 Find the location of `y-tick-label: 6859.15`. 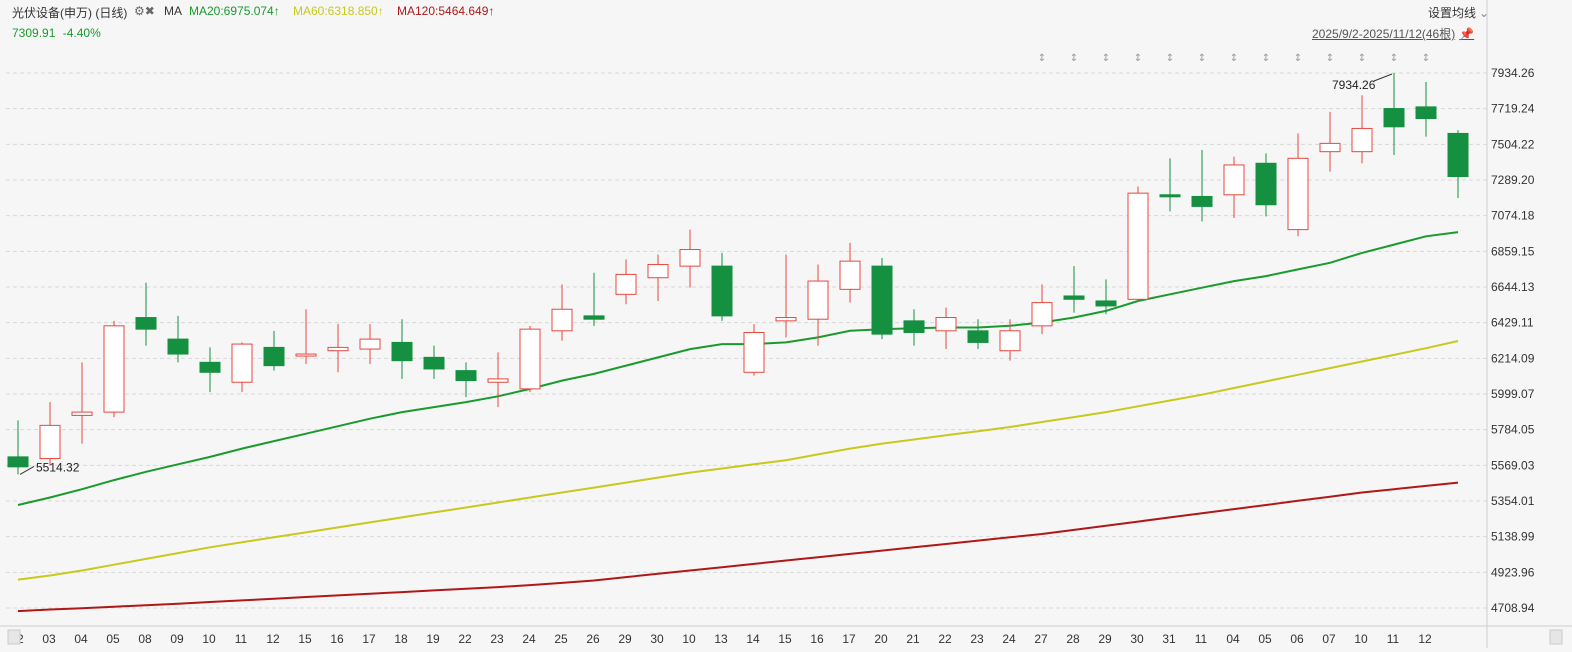

y-tick-label: 6859.15 is located at coordinates (1513, 251).